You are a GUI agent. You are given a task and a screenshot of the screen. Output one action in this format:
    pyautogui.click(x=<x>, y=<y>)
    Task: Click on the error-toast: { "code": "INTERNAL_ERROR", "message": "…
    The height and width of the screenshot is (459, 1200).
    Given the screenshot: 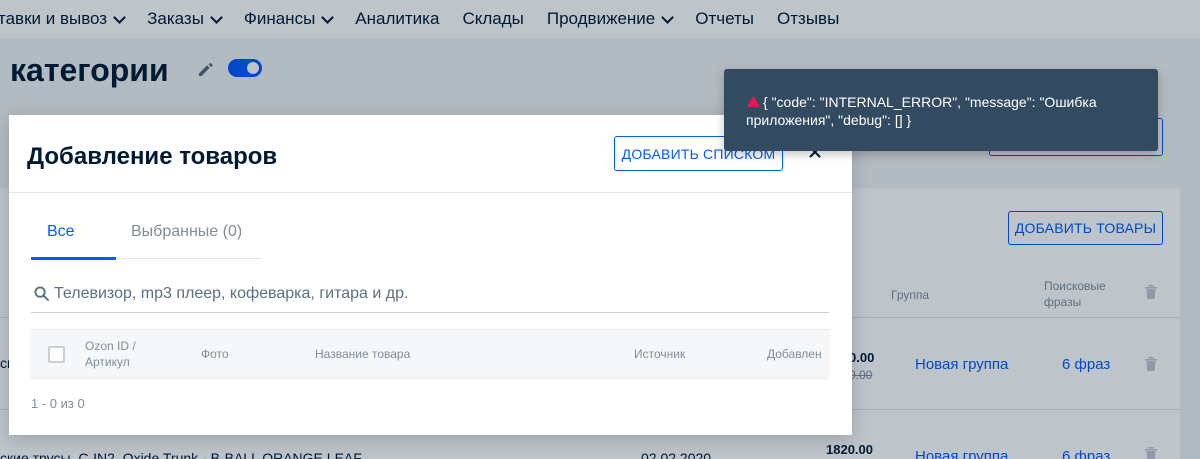 What is the action you would take?
    pyautogui.click(x=941, y=110)
    